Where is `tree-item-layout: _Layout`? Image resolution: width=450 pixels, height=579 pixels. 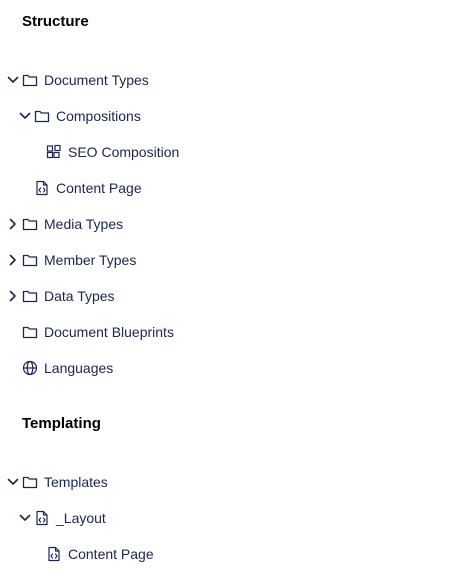 tree-item-layout: _Layout is located at coordinates (62, 518).